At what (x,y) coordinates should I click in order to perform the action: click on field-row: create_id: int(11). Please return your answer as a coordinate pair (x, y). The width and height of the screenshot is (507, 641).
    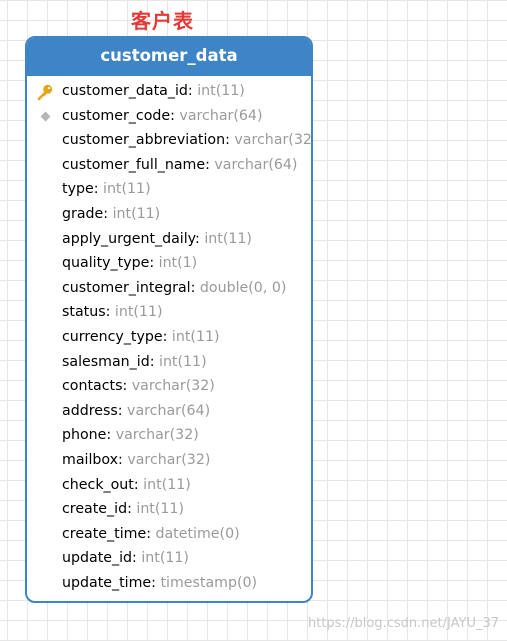
    Looking at the image, I should click on (169, 509).